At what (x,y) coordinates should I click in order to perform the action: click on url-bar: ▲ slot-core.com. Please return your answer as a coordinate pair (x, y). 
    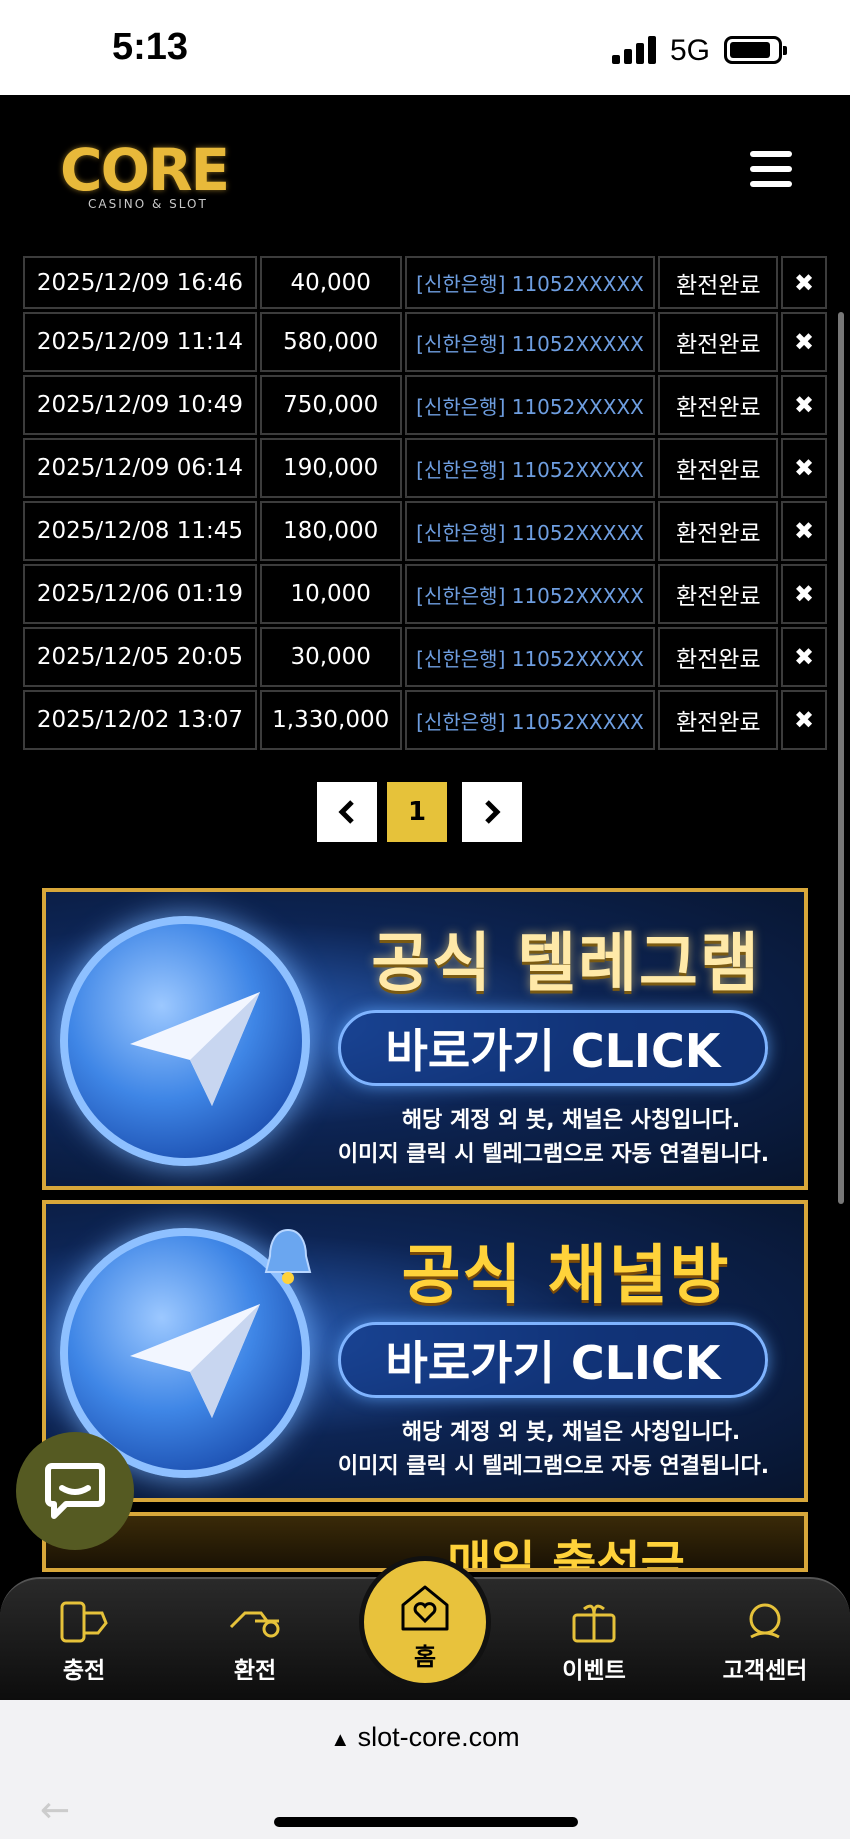
    Looking at the image, I should click on (425, 1737).